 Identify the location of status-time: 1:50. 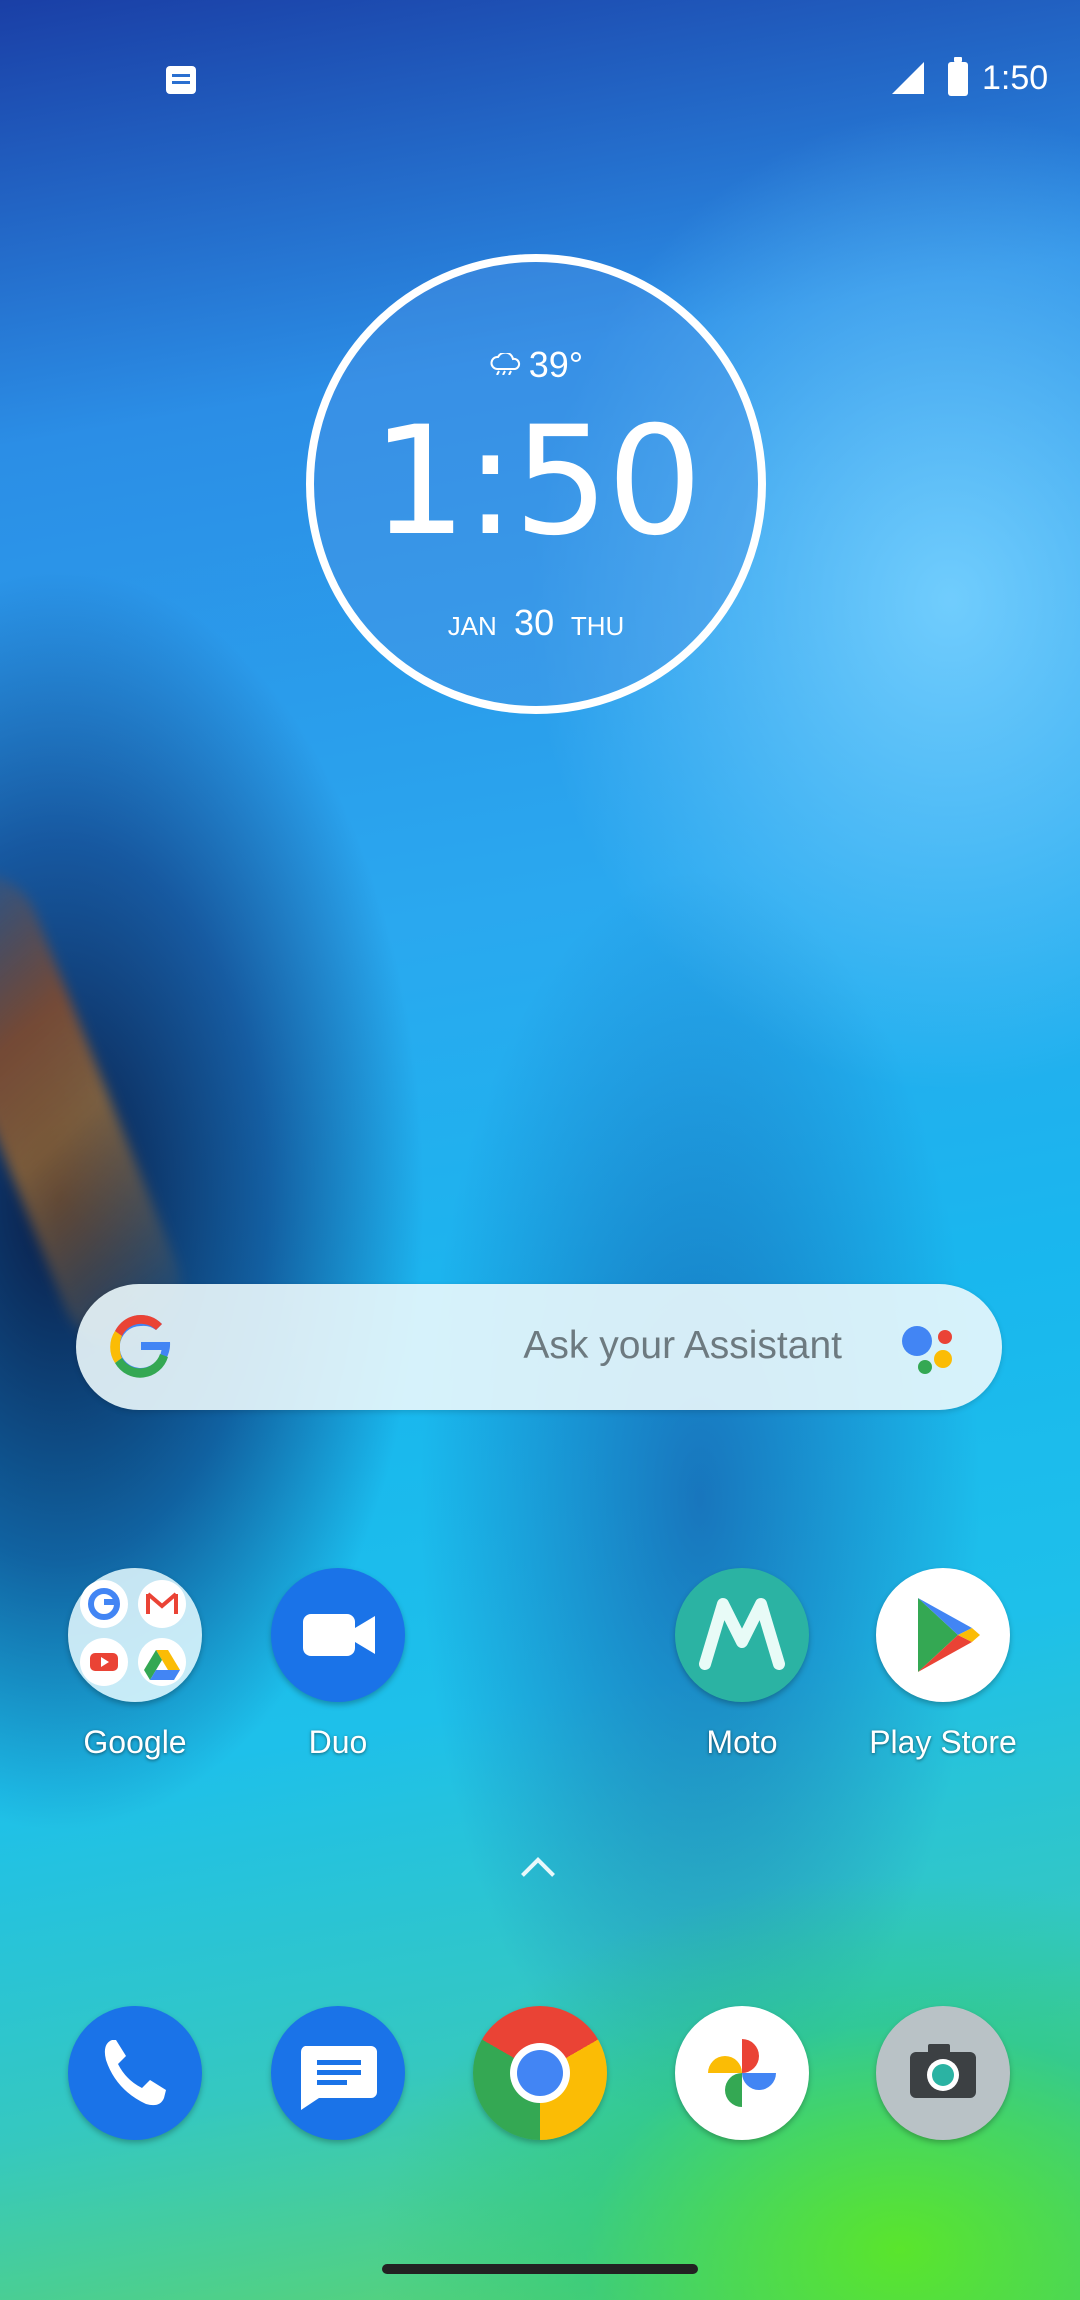
(1015, 78).